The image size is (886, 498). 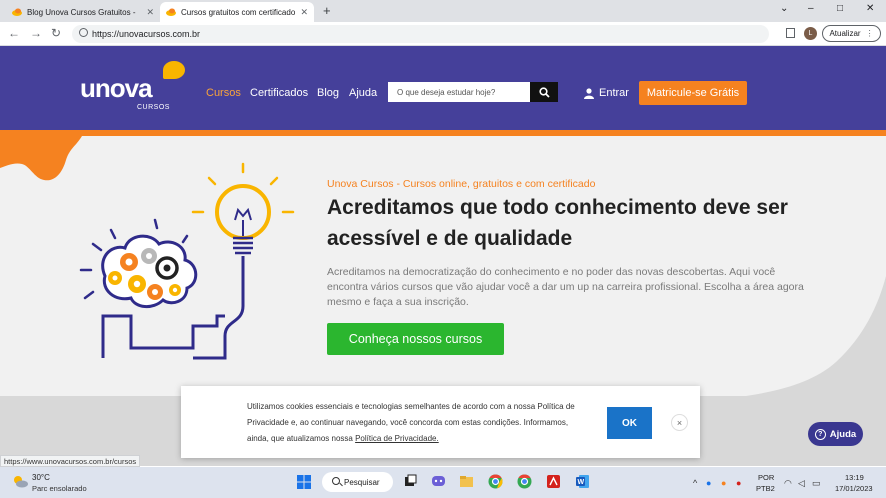 I want to click on chrome-profile-icon, so click(x=524, y=481).